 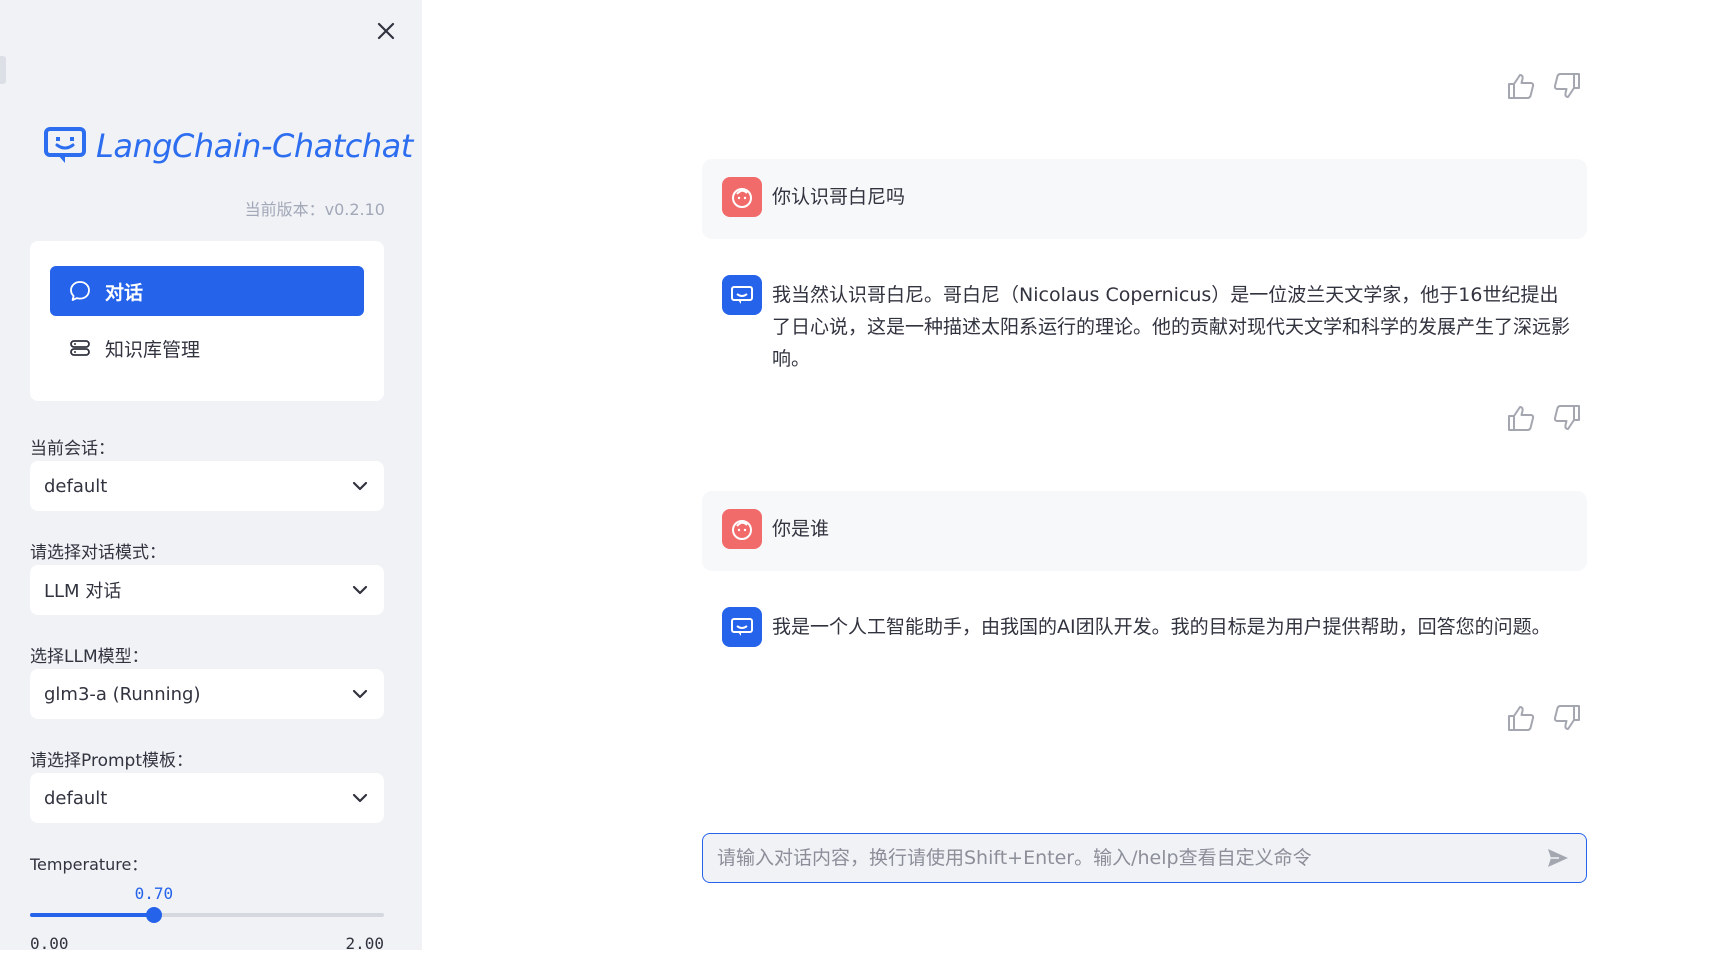 I want to click on nav-menu: 对话 知识库管理, so click(x=207, y=321).